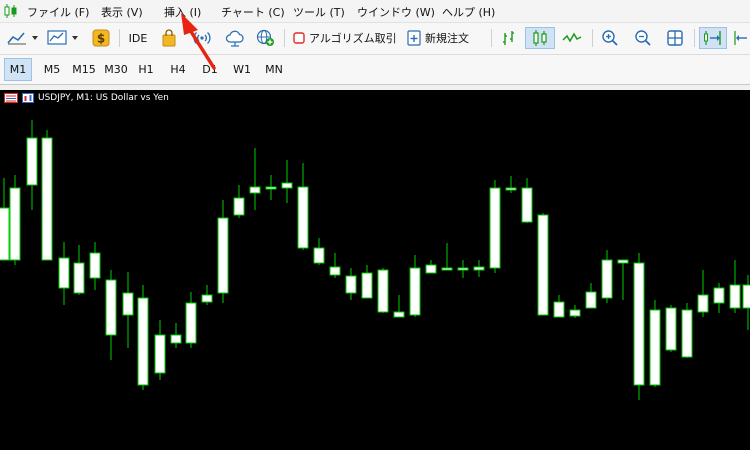  I want to click on menu-chart: チャート (C), so click(253, 12).